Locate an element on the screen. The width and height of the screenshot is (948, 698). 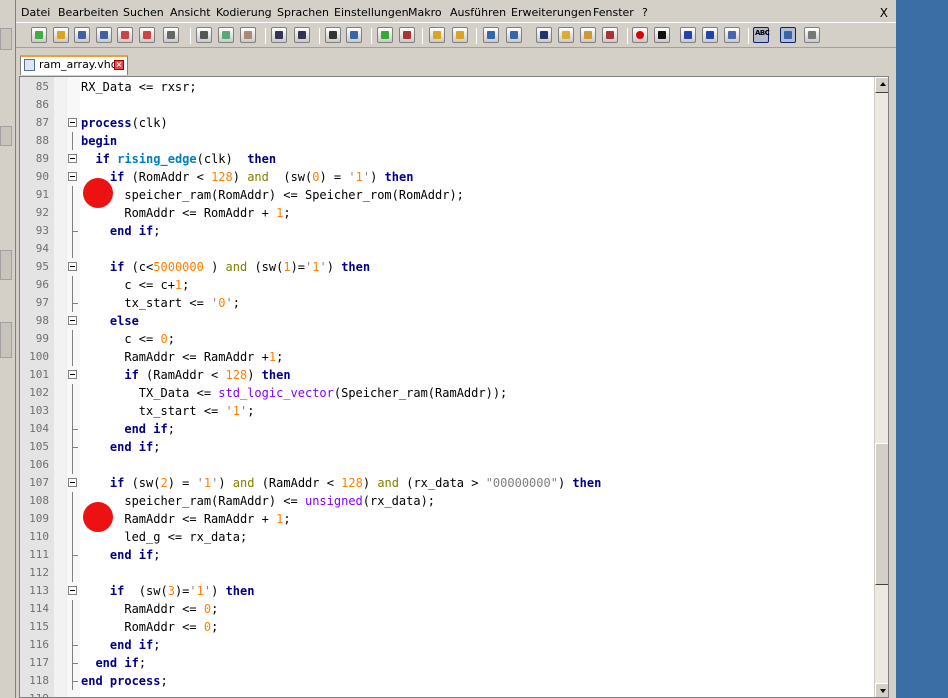
function-list-icon is located at coordinates (610, 35).